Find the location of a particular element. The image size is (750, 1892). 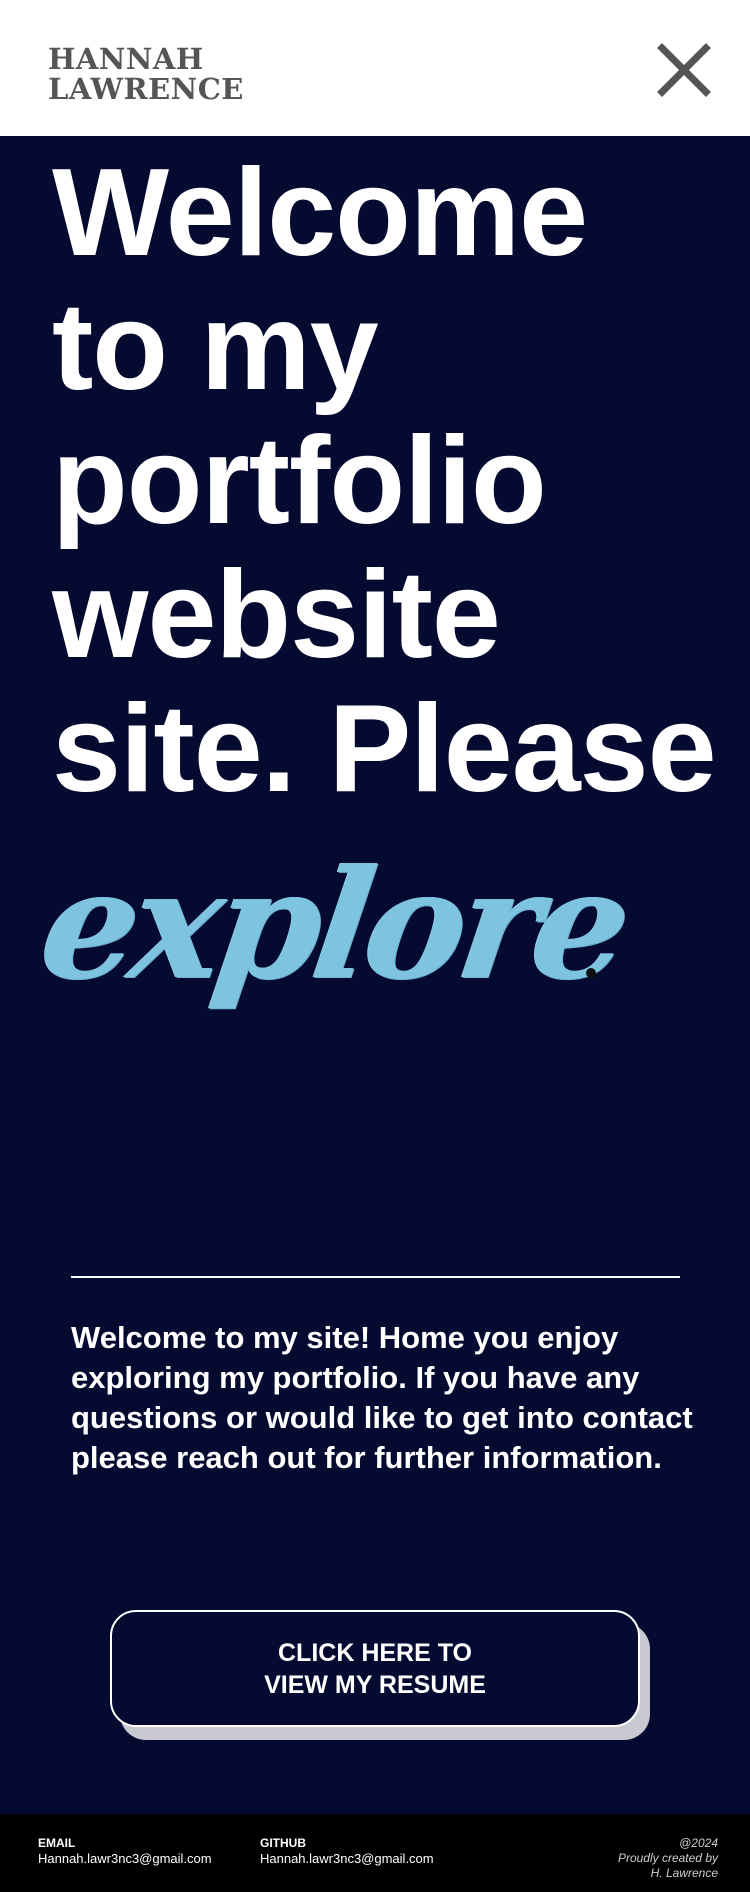

headline-line: site. Please is located at coordinates (384, 749).